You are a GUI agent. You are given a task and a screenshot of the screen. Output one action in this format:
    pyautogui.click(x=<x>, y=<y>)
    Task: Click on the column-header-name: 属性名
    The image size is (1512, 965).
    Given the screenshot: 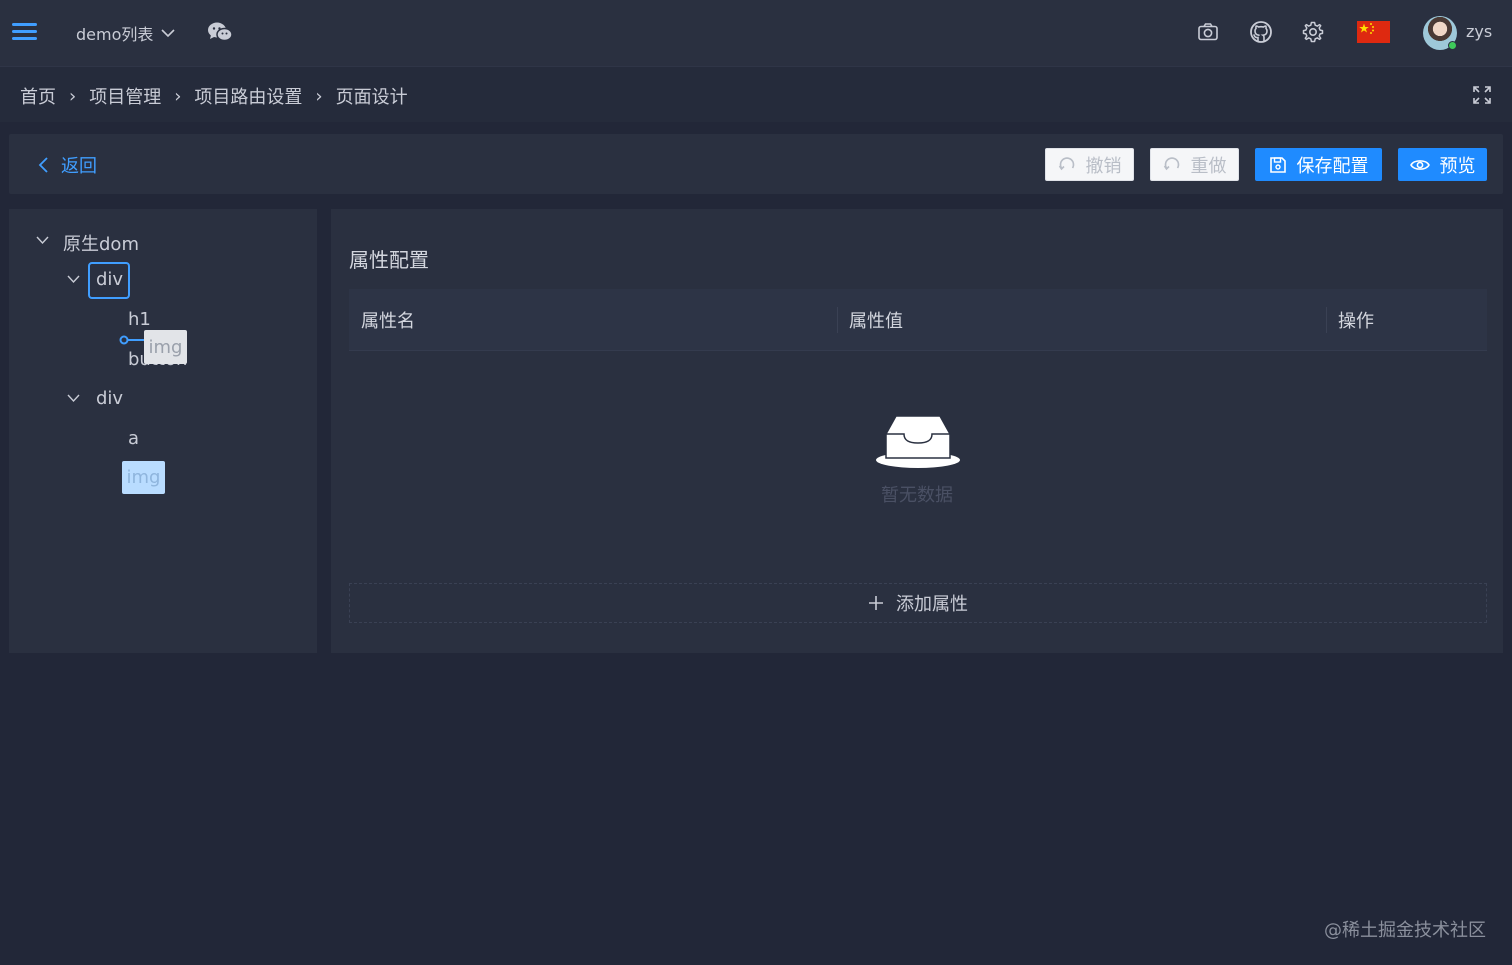 What is the action you would take?
    pyautogui.click(x=388, y=321)
    